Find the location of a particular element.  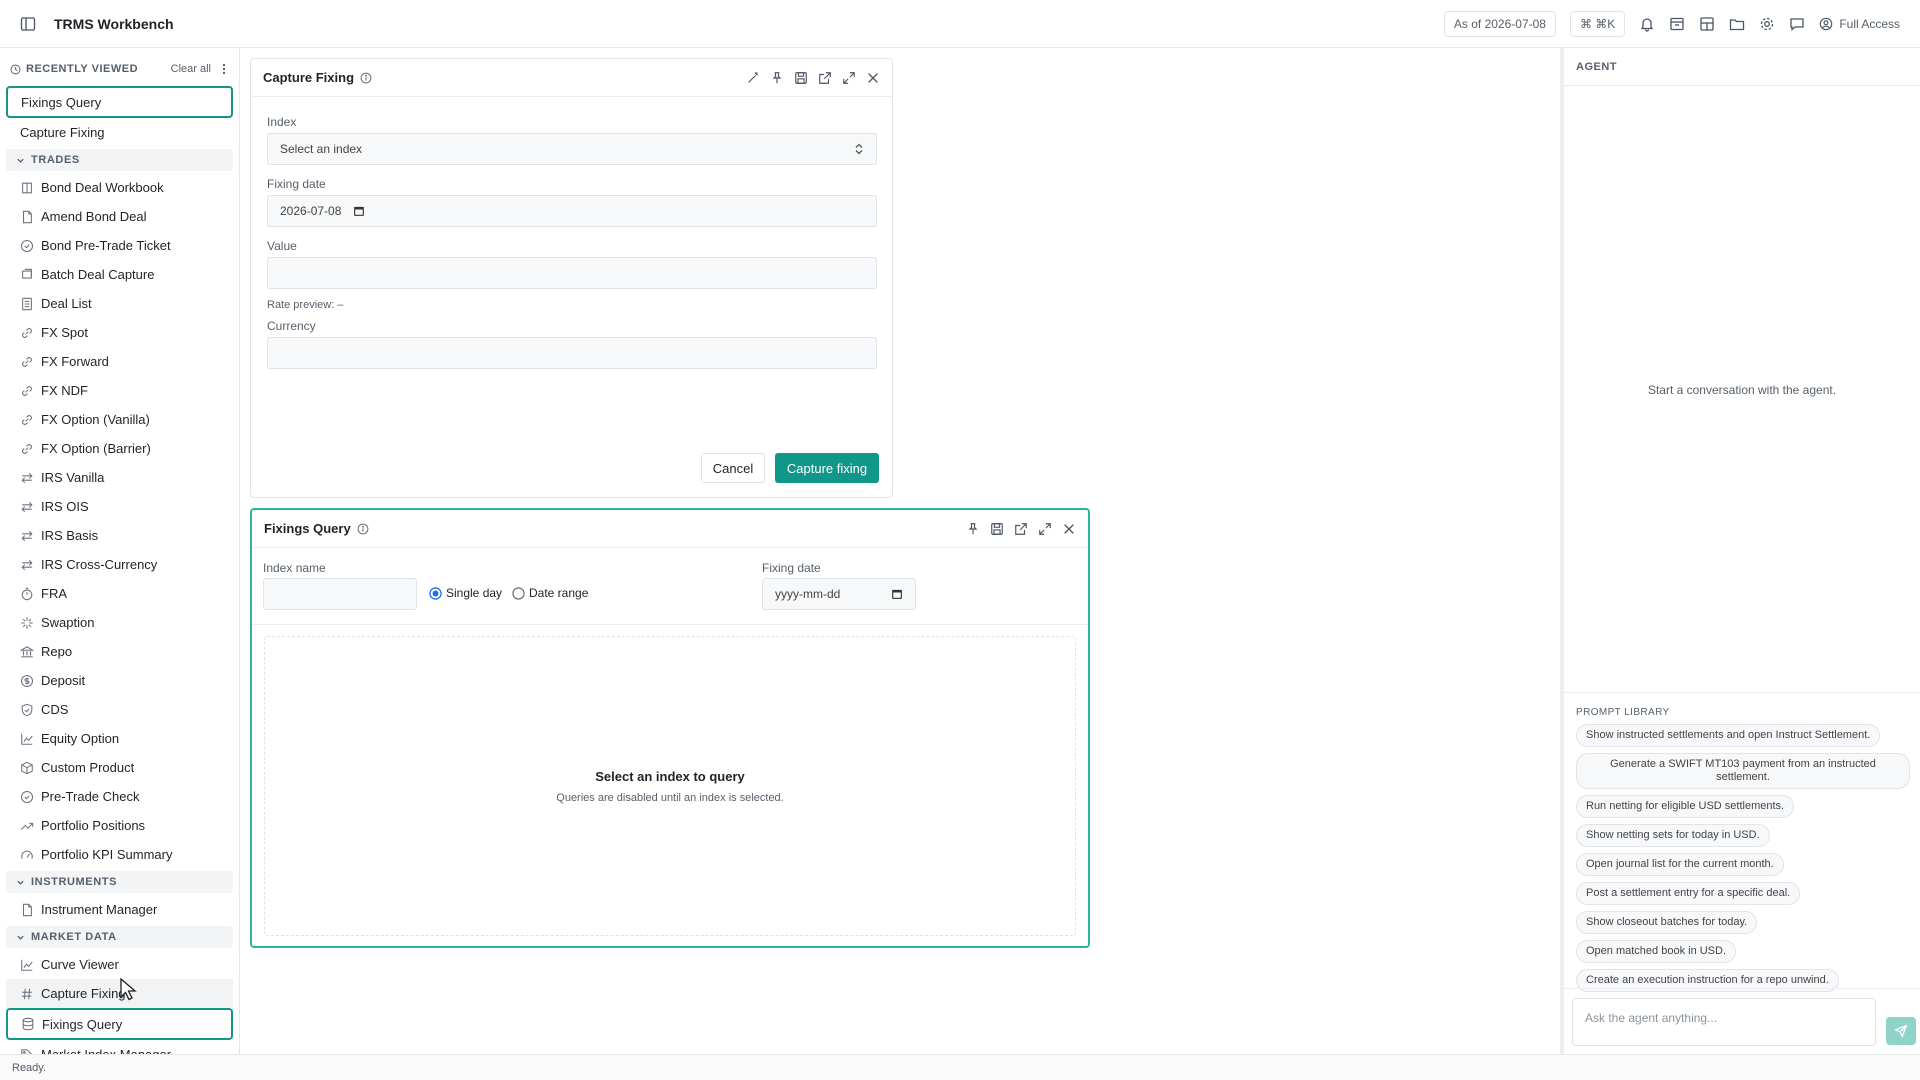

layout-icon is located at coordinates (1707, 24).